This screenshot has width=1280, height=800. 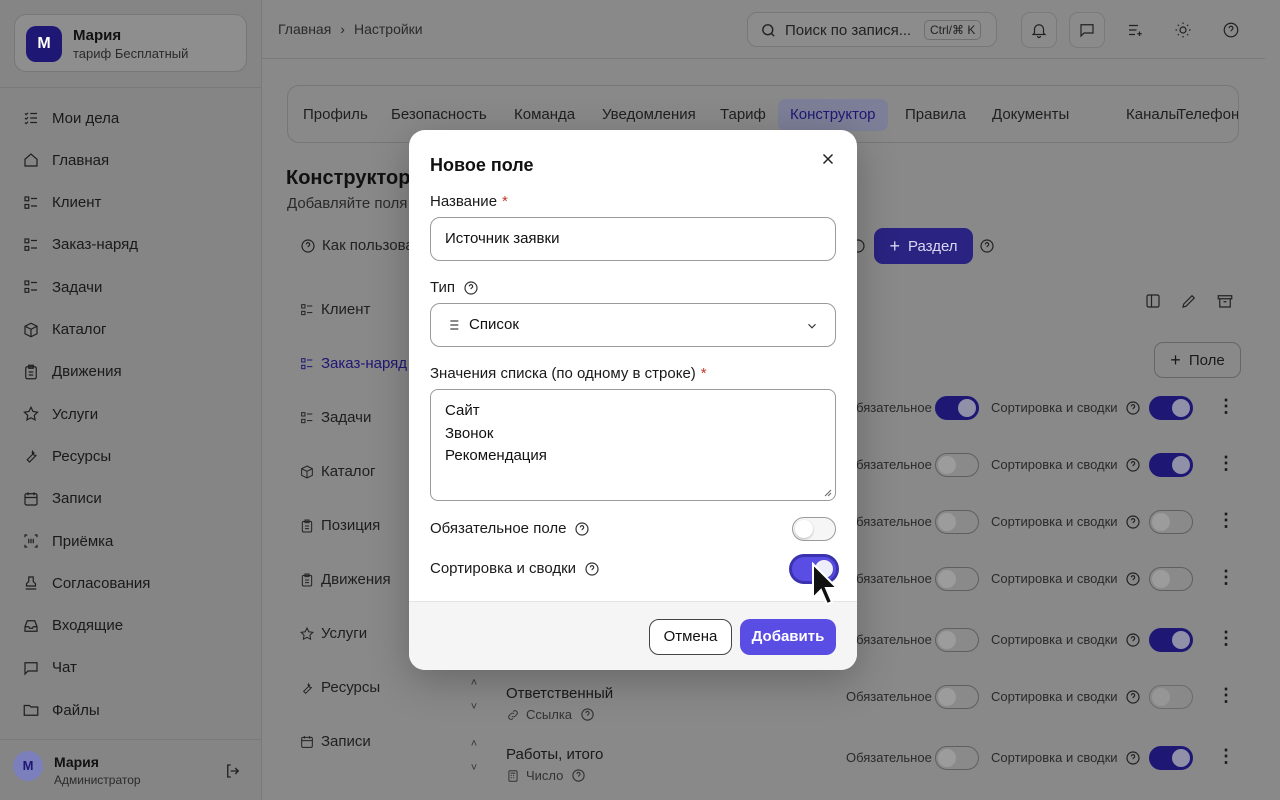 What do you see at coordinates (353, 363) in the screenshot?
I see `section-item: Заказ-наряд` at bounding box center [353, 363].